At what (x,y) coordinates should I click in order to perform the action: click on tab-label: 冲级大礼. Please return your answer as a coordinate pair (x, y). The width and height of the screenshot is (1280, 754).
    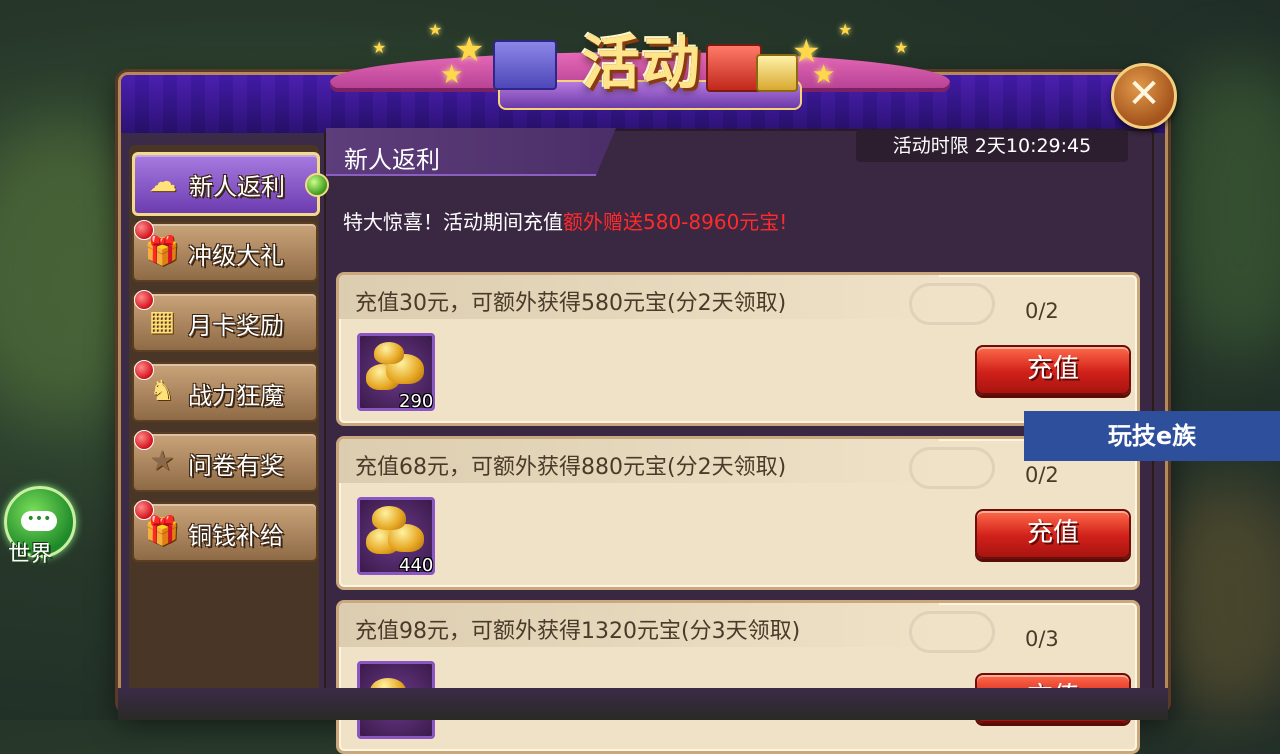
    Looking at the image, I should click on (236, 256).